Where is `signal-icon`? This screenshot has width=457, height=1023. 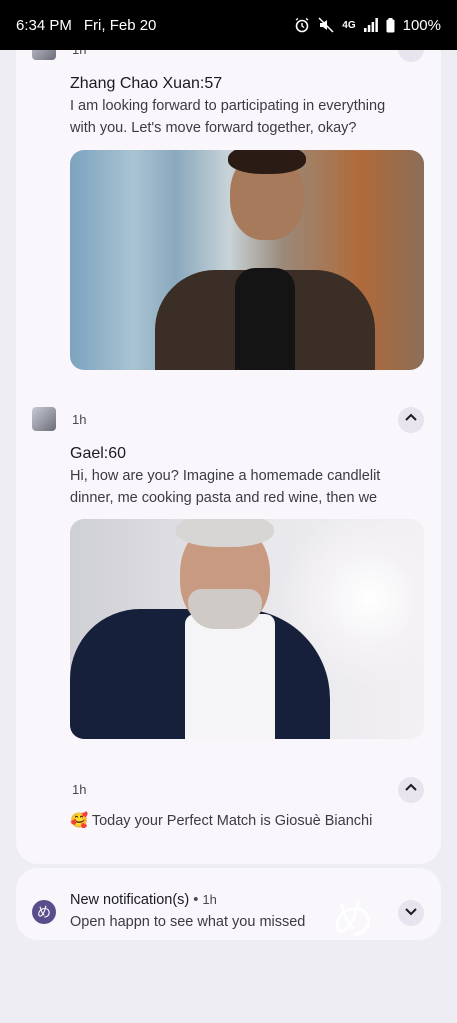
signal-icon is located at coordinates (370, 25).